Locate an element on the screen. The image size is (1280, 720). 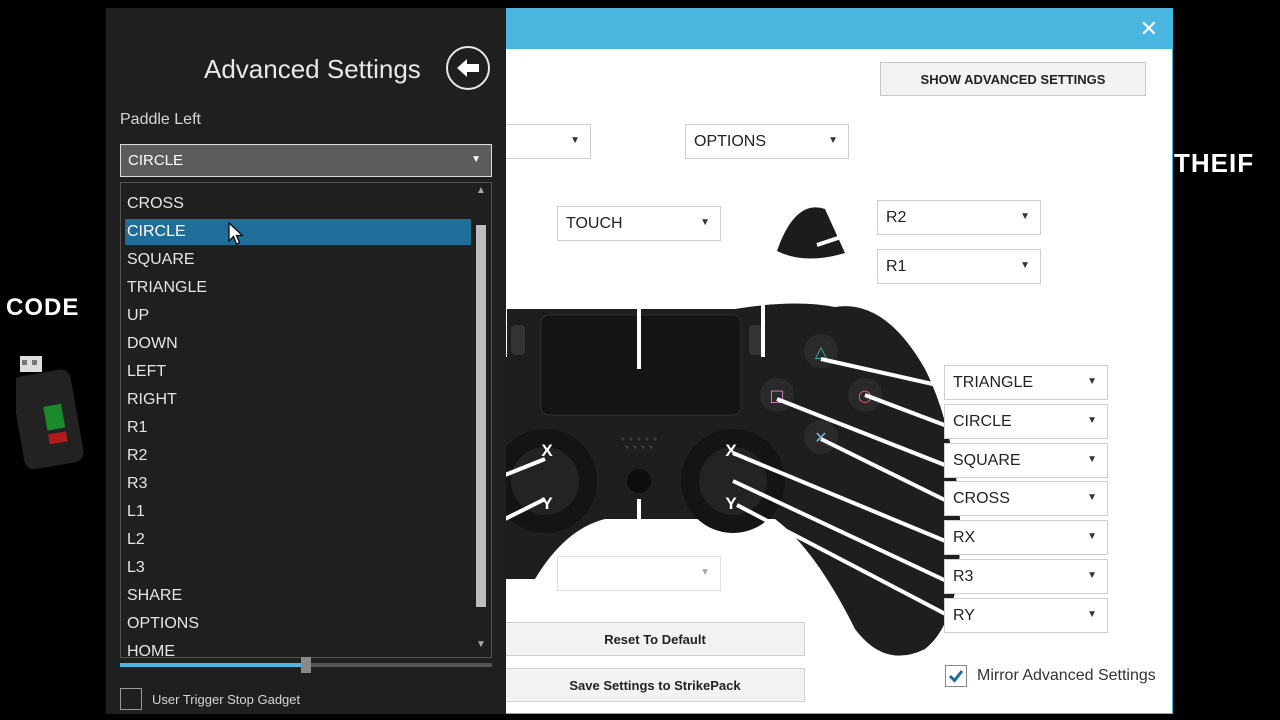
option-item: R1 is located at coordinates (298, 428).